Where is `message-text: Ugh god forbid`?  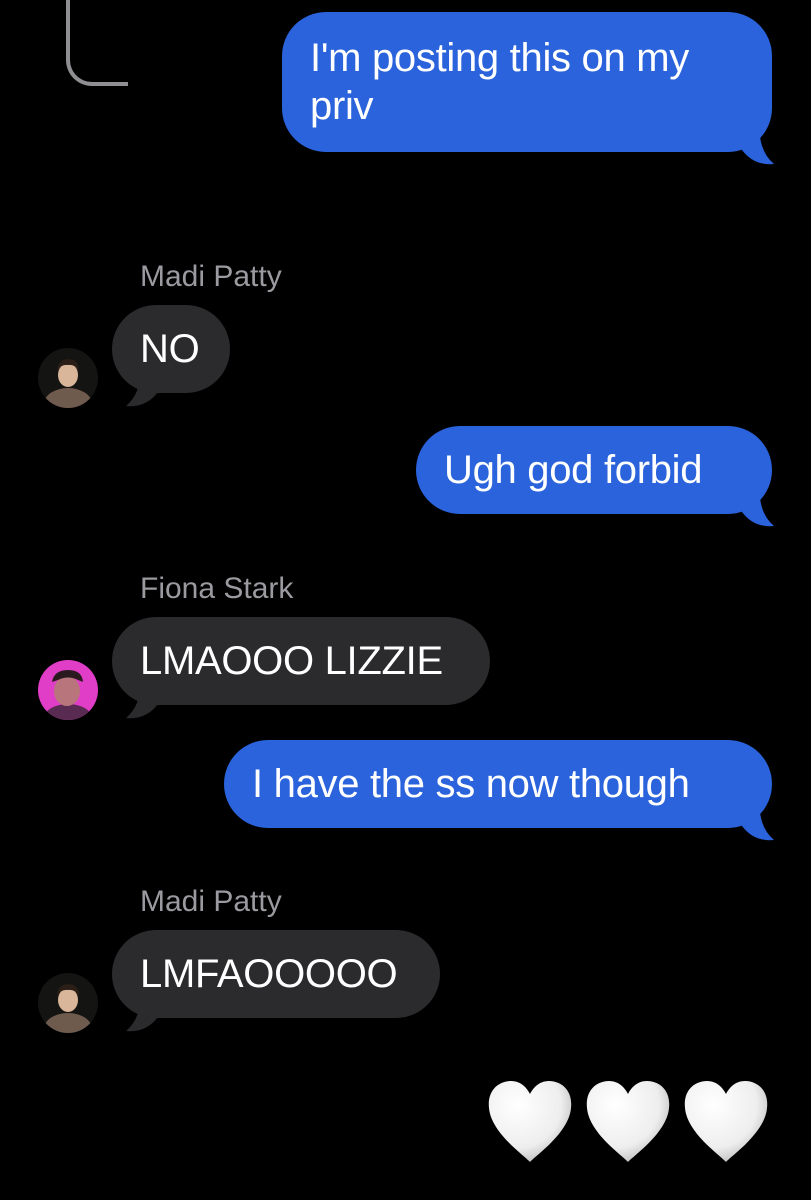
message-text: Ugh god forbid is located at coordinates (573, 470).